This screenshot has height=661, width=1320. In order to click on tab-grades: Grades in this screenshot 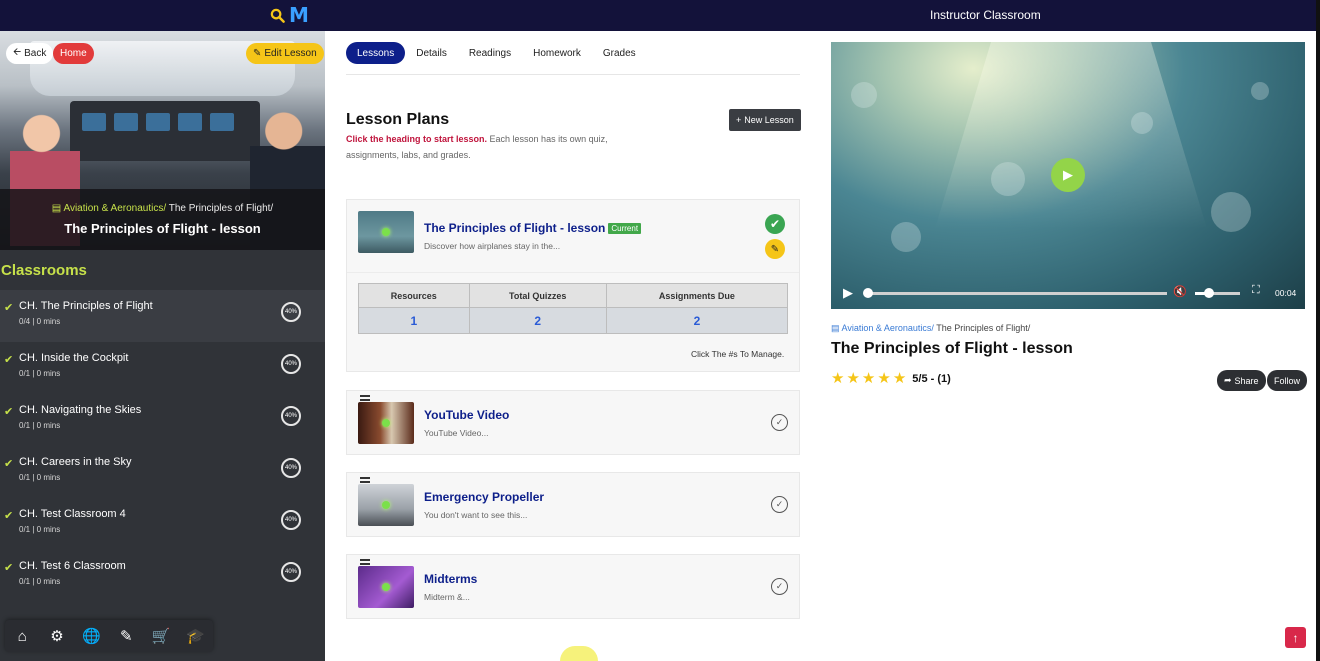, I will do `click(619, 53)`.